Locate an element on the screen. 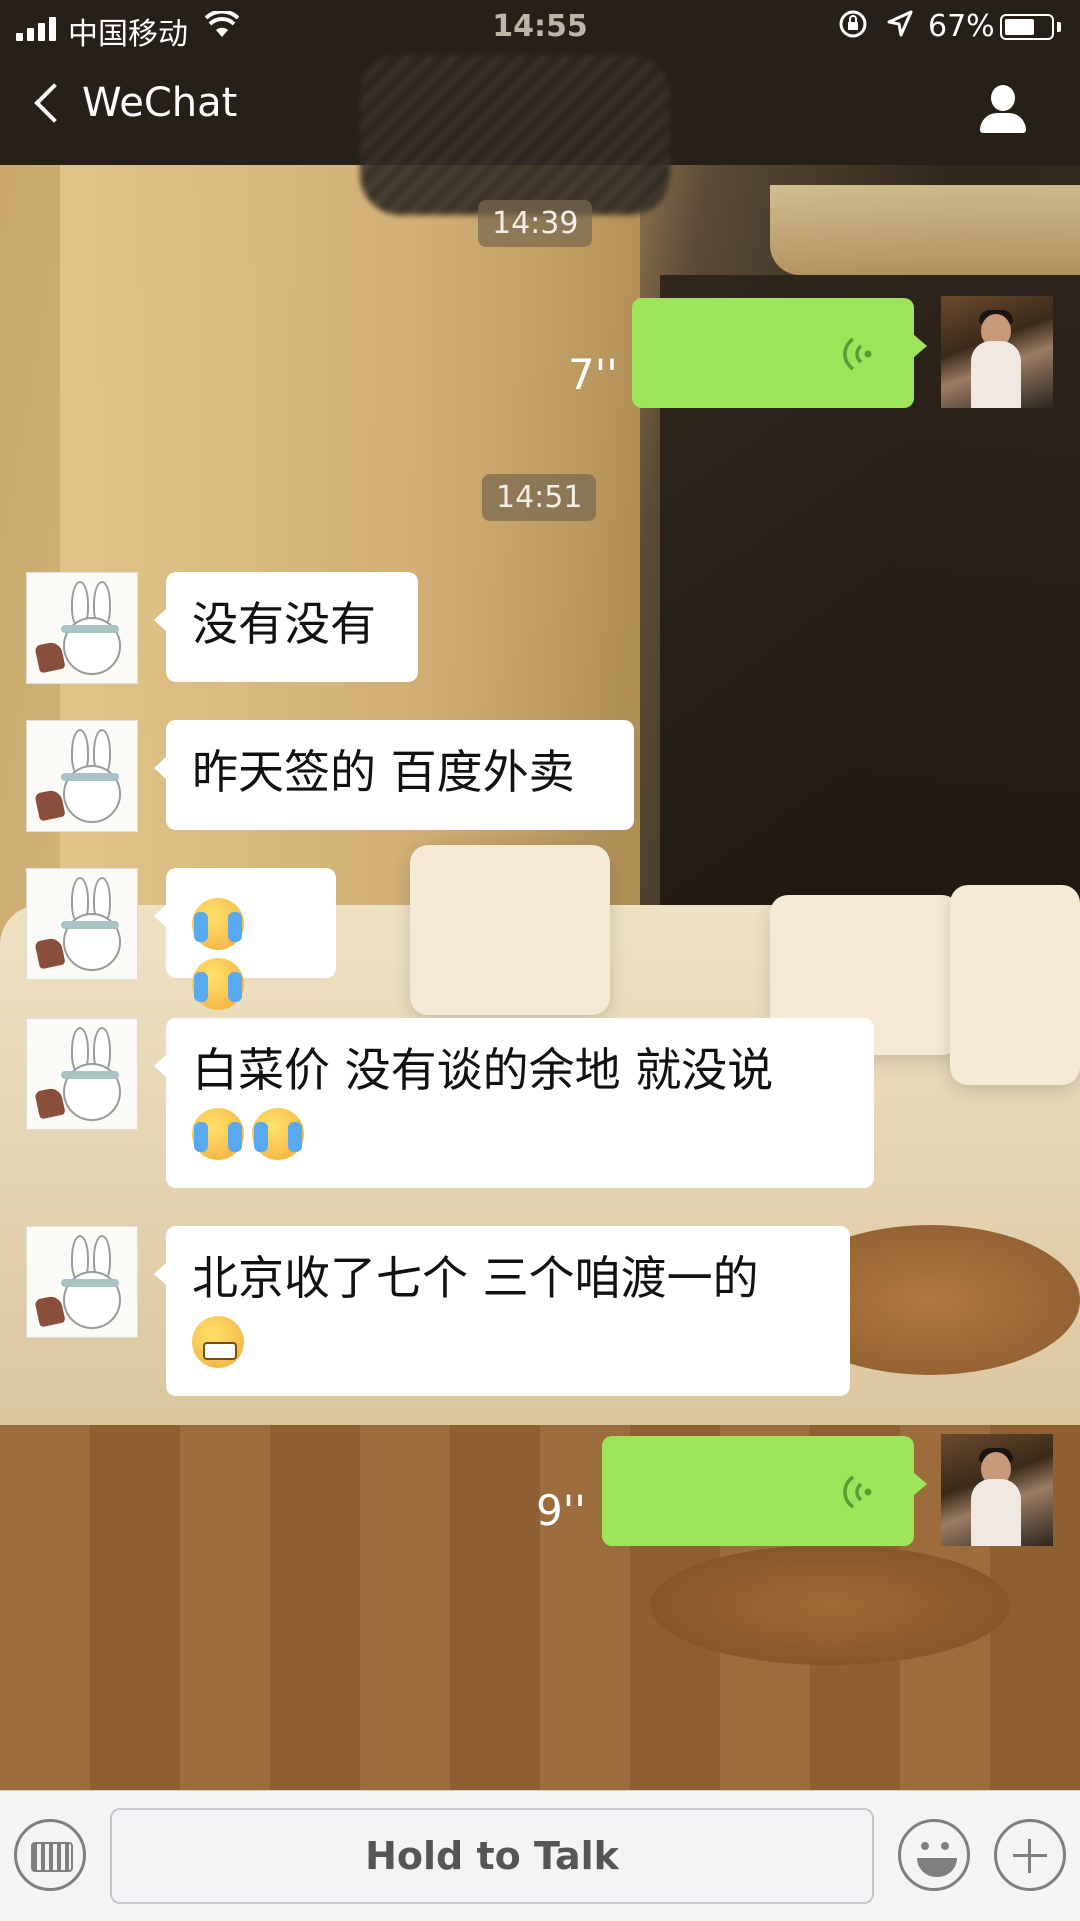 This screenshot has height=1921, width=1080. back-button: WeChat is located at coordinates (133, 103).